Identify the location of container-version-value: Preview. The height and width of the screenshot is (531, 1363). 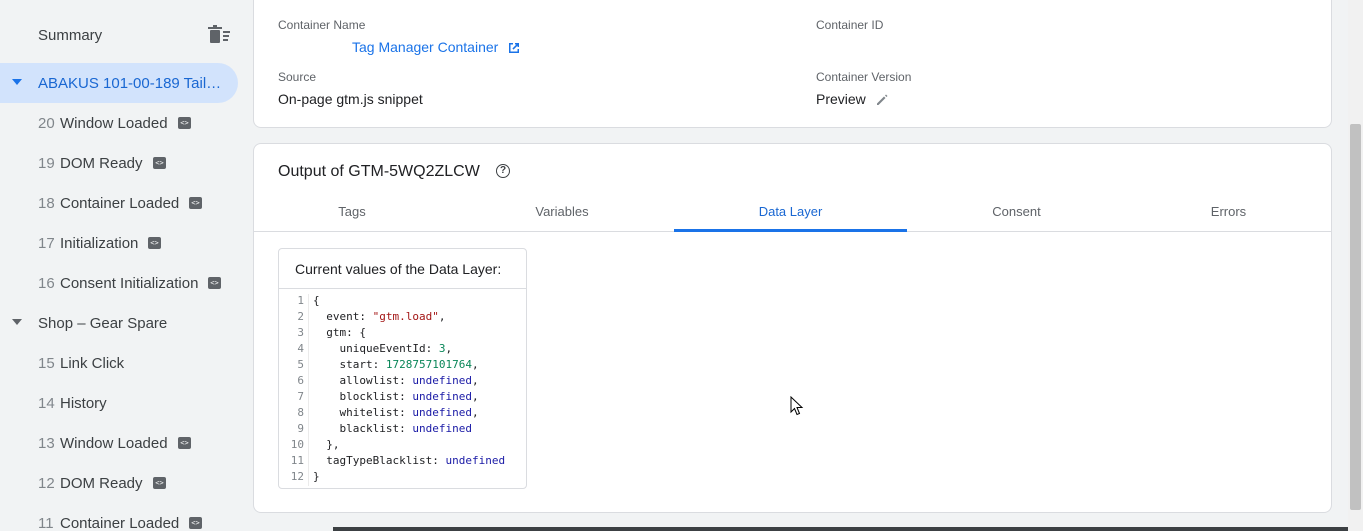
(841, 99).